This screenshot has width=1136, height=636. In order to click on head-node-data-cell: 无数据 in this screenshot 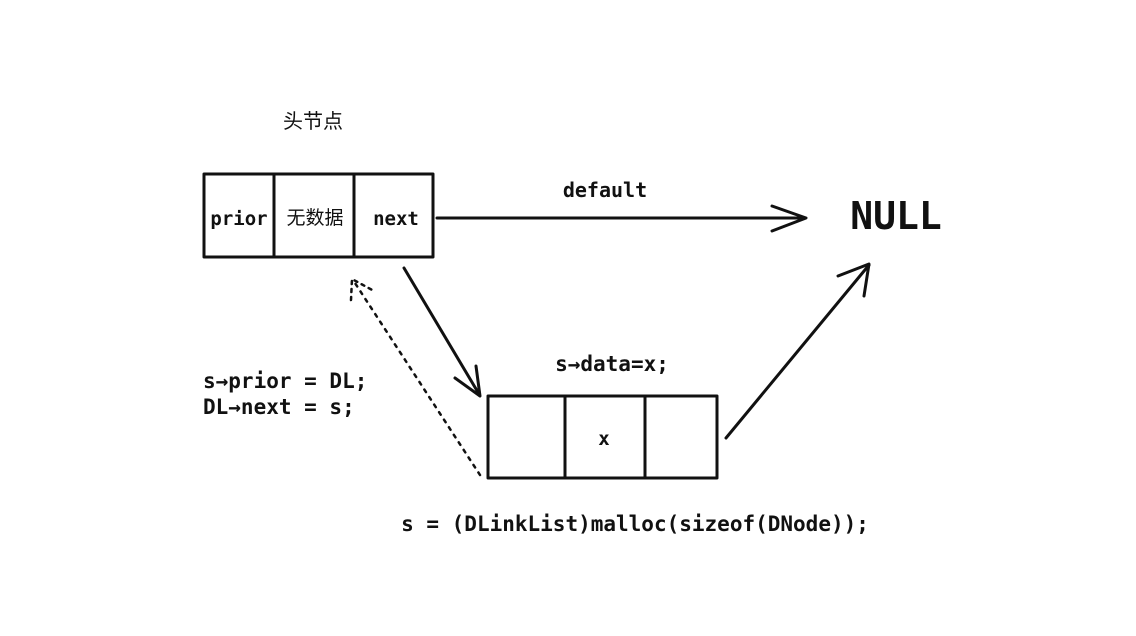, I will do `click(314, 218)`.